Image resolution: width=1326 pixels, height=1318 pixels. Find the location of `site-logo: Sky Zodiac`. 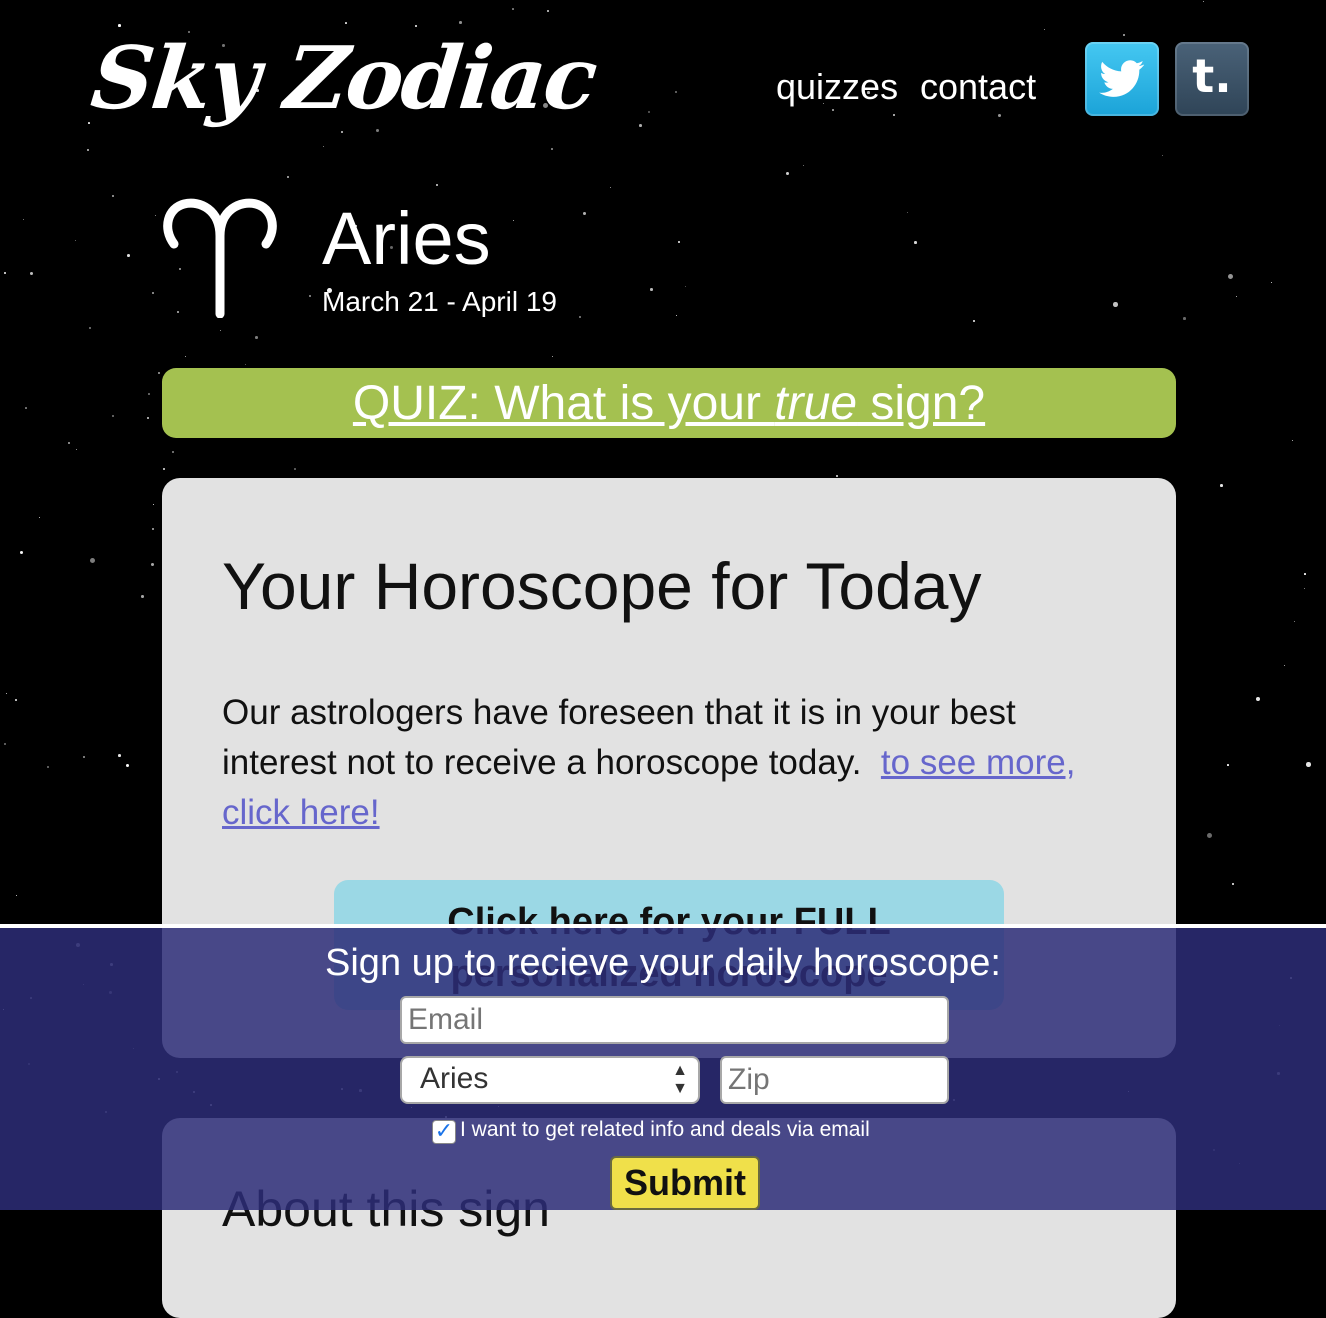

site-logo: Sky Zodiac is located at coordinates (343, 78).